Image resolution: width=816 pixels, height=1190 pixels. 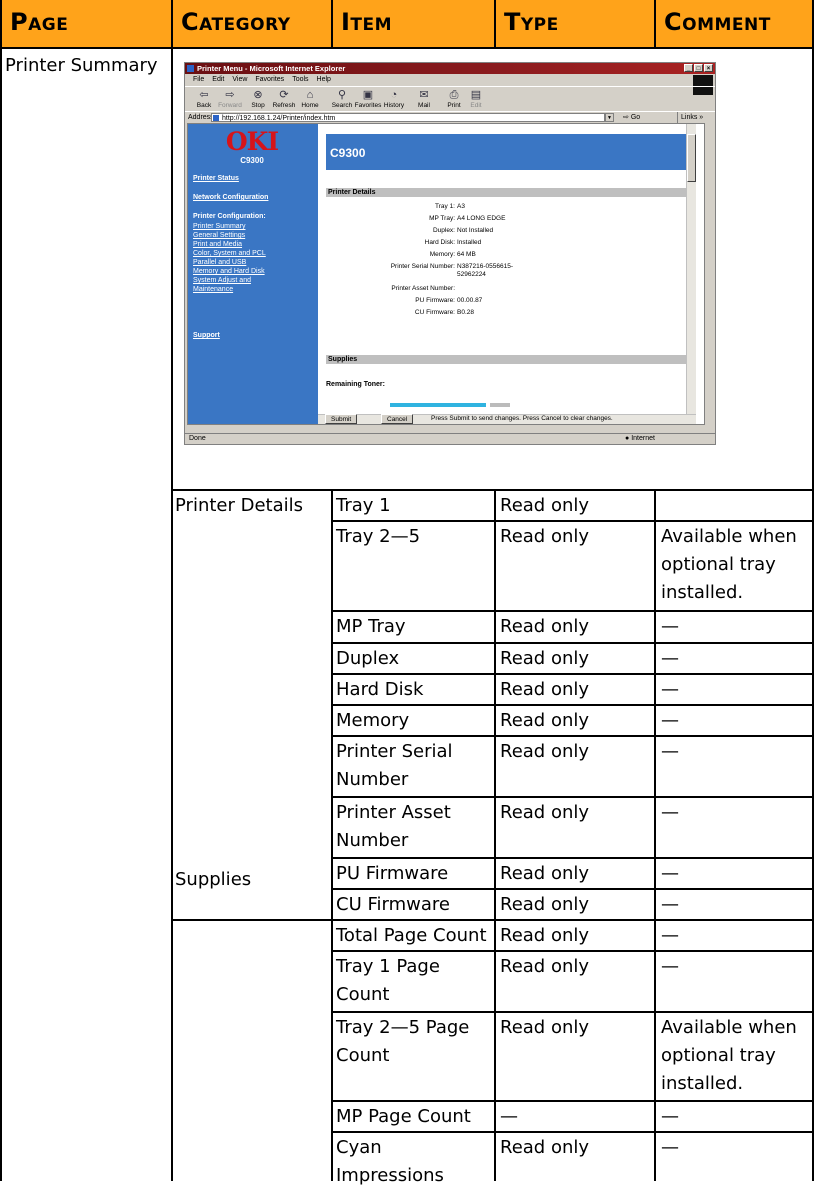 I want to click on item-cell-line: Tray 2—5, so click(x=378, y=536).